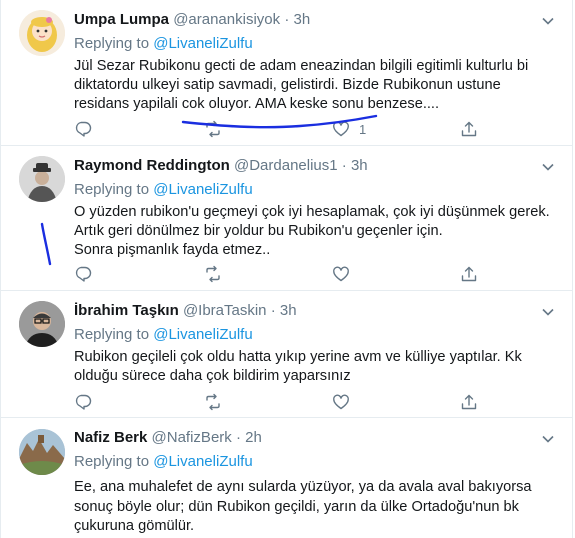 The width and height of the screenshot is (575, 538). I want to click on display-name: Raymond Reddington, so click(152, 165).